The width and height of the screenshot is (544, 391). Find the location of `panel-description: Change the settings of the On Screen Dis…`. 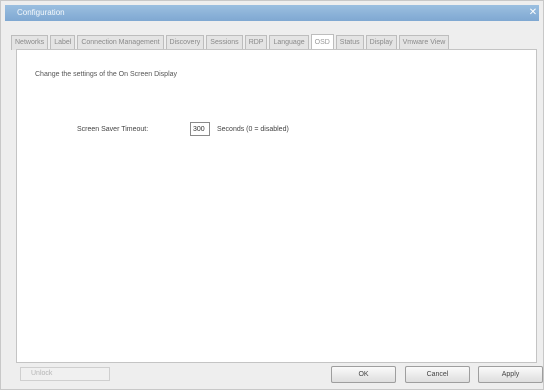

panel-description: Change the settings of the On Screen Dis… is located at coordinates (106, 74).